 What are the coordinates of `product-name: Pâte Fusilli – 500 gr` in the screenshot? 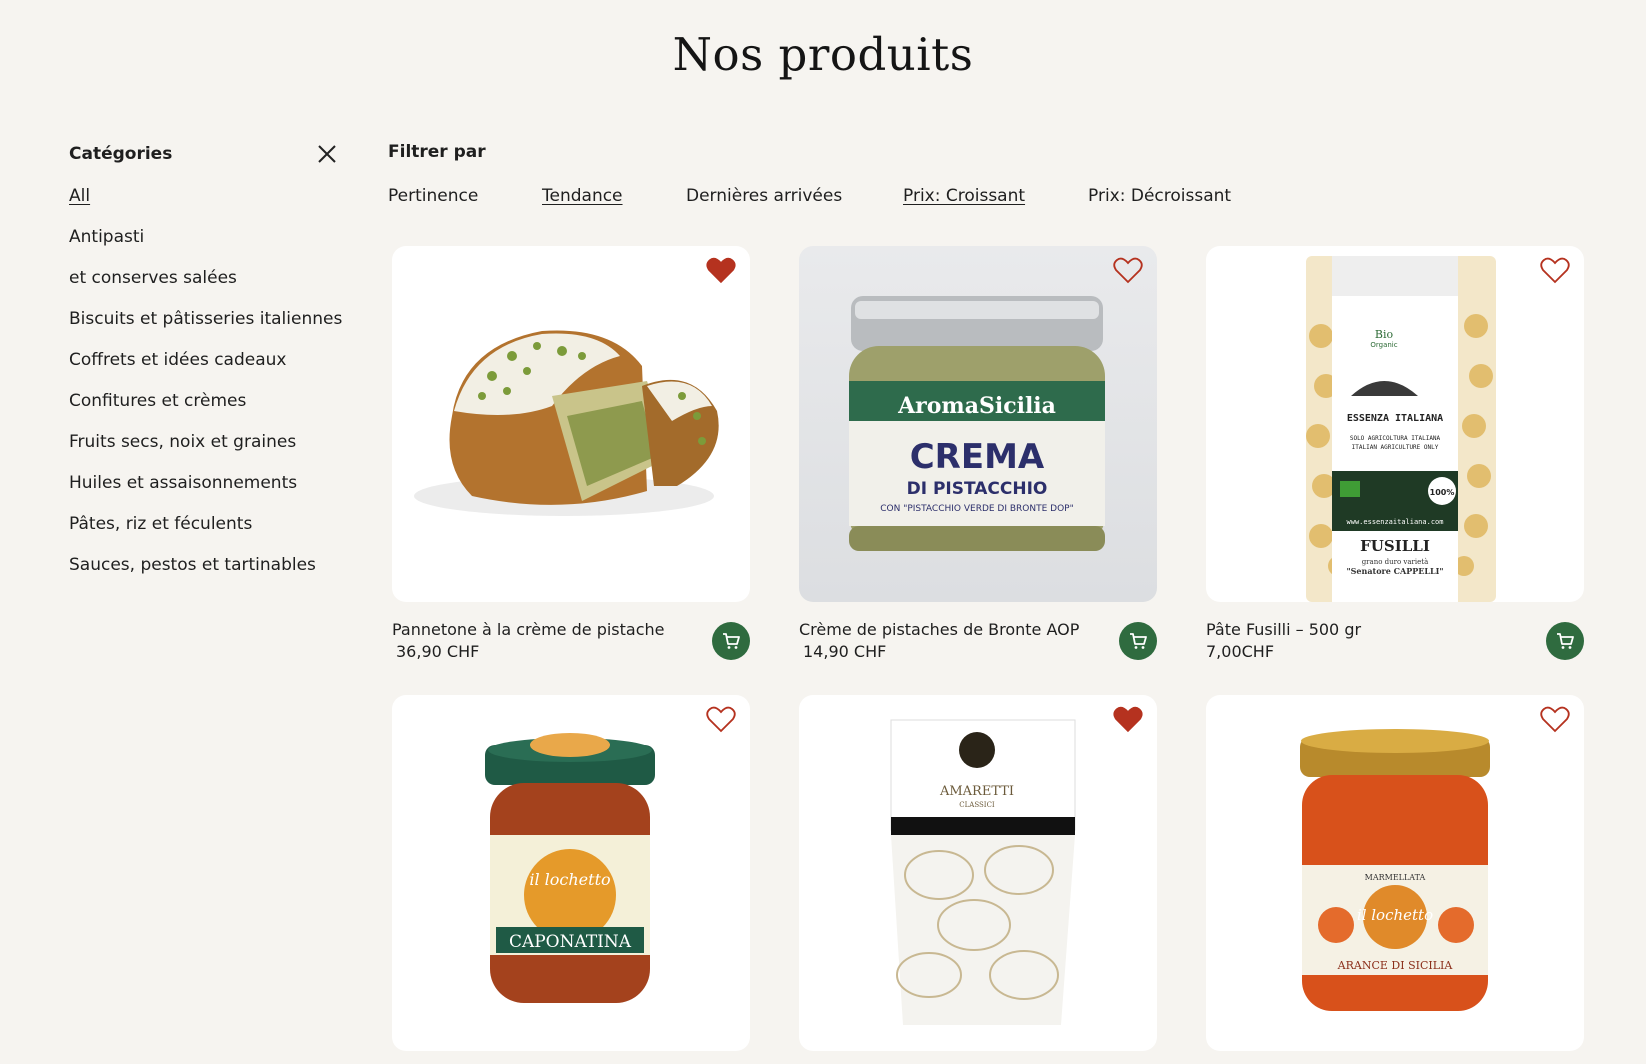 It's located at (1283, 629).